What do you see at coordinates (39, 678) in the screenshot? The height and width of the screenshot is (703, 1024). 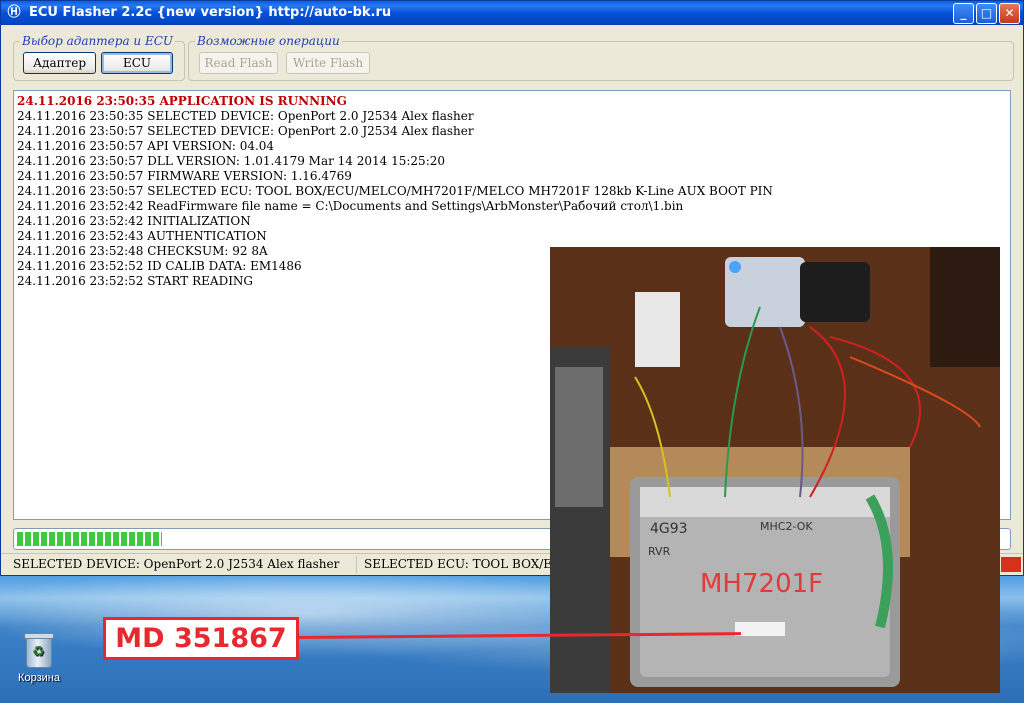 I see `recycle-bin-label: Корзина` at bounding box center [39, 678].